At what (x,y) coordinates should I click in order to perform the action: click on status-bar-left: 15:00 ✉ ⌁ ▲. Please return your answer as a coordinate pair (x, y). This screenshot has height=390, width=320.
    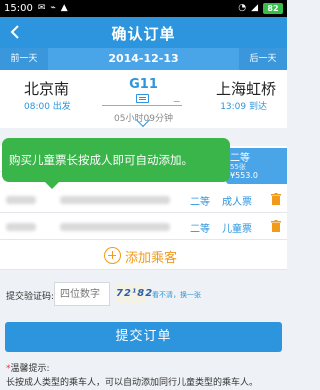
    Looking at the image, I should click on (36, 8).